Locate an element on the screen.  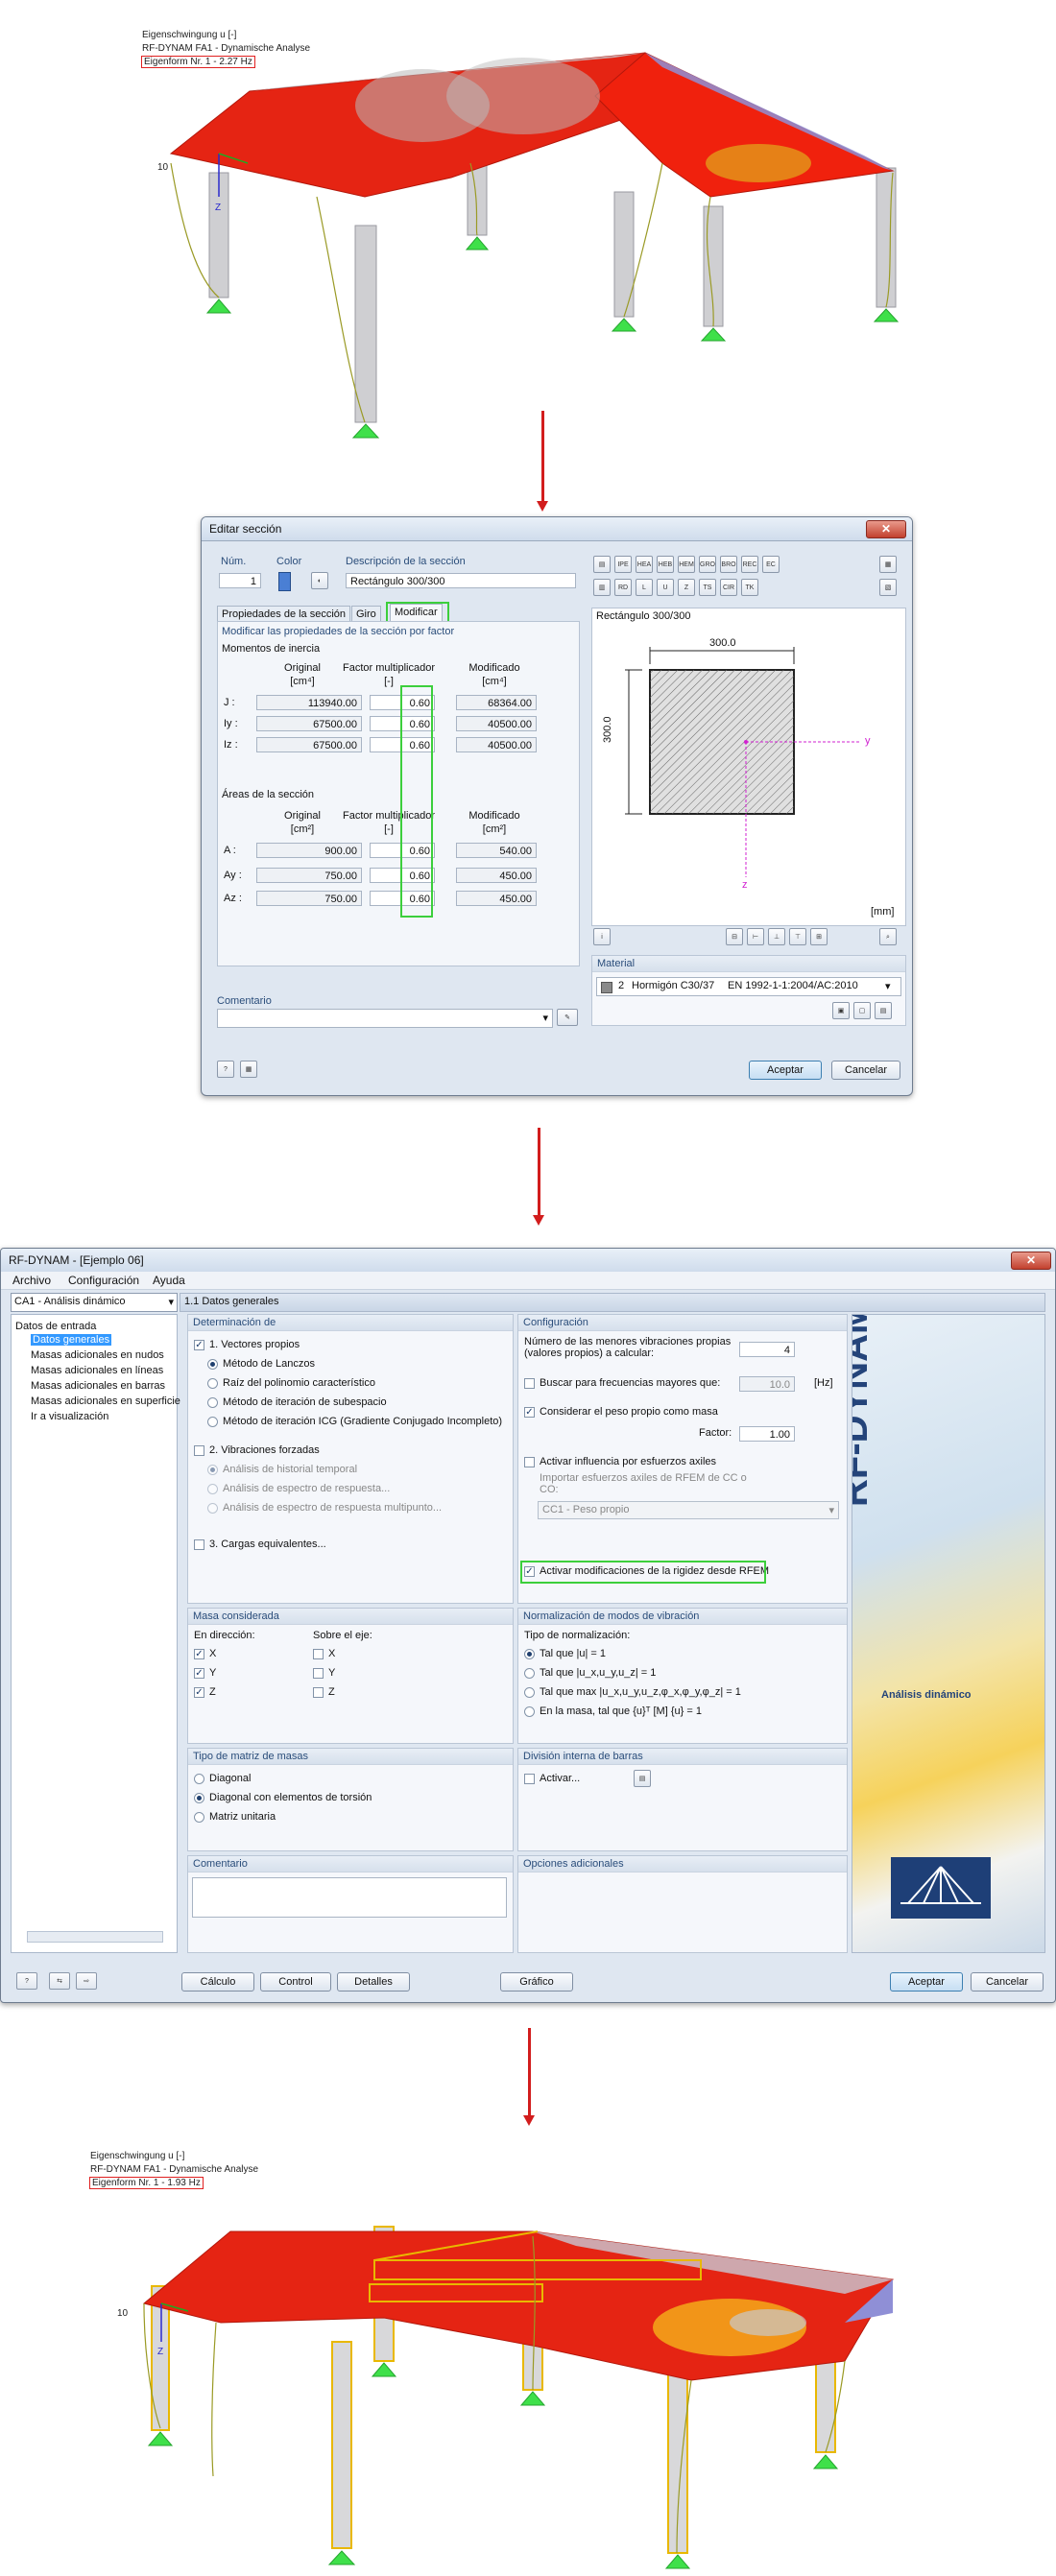
dir-label: En dirección: is located at coordinates (224, 1635).